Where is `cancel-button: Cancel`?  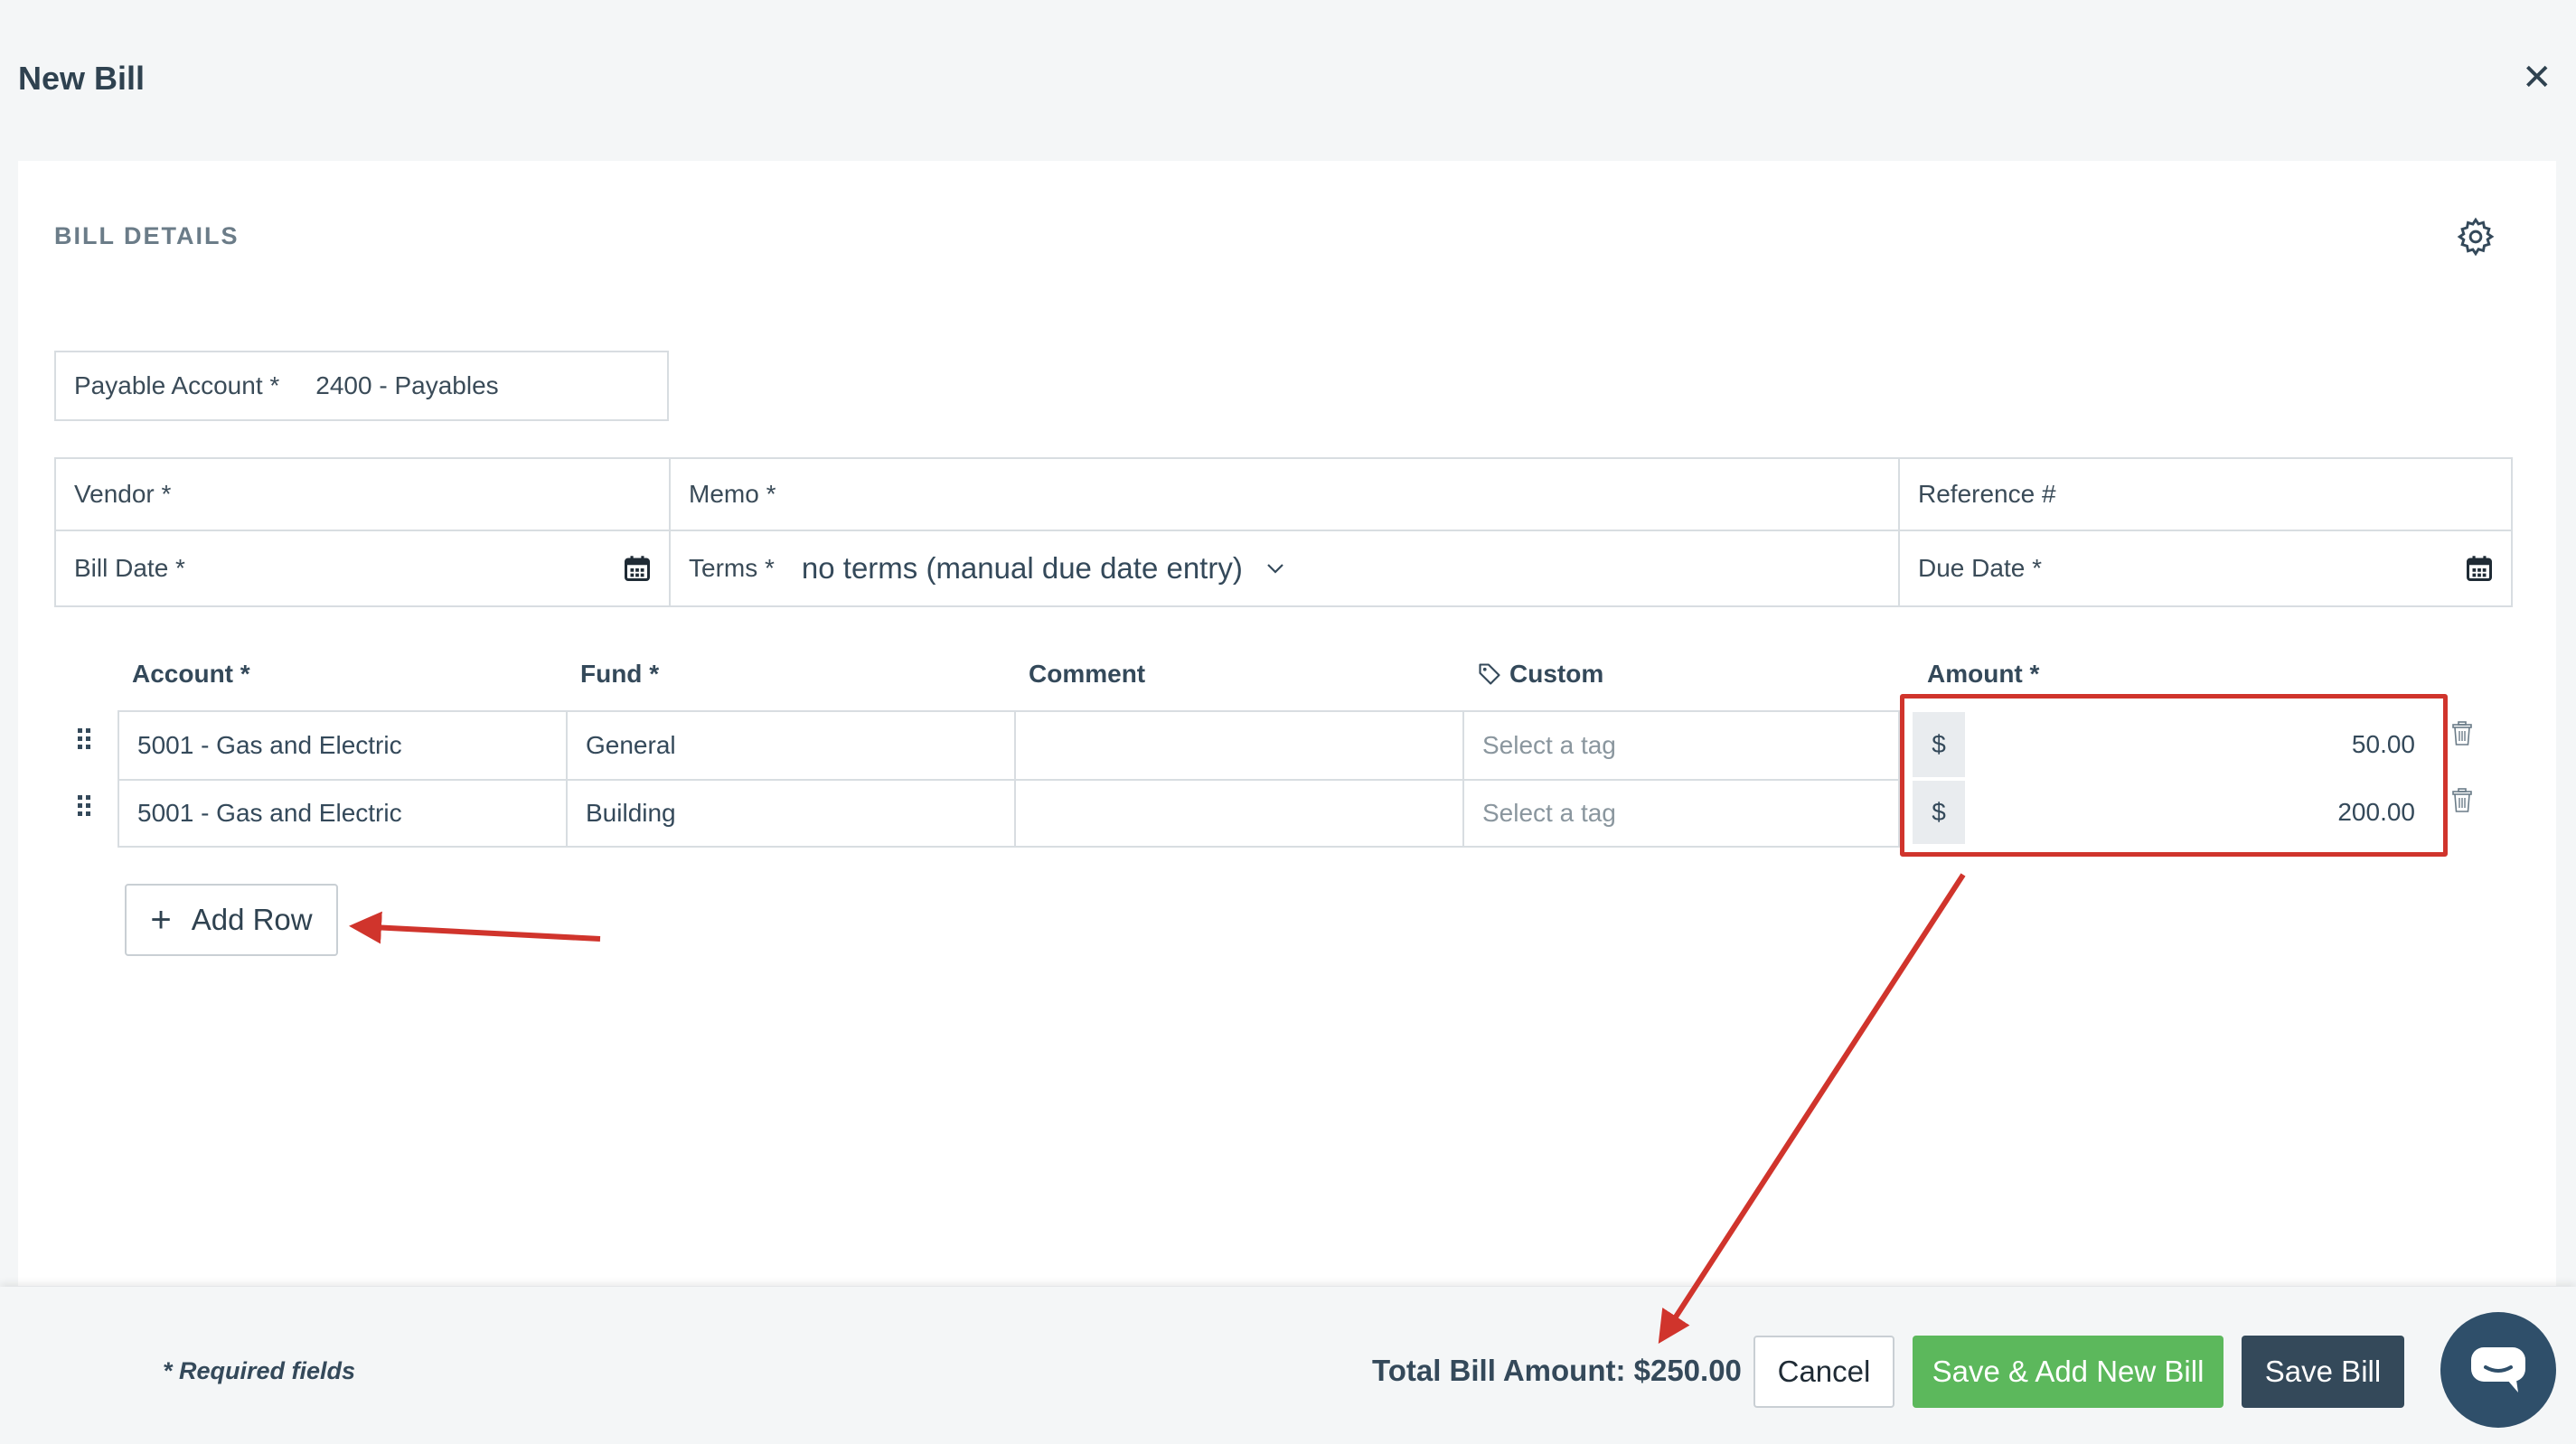
cancel-button: Cancel is located at coordinates (1824, 1372).